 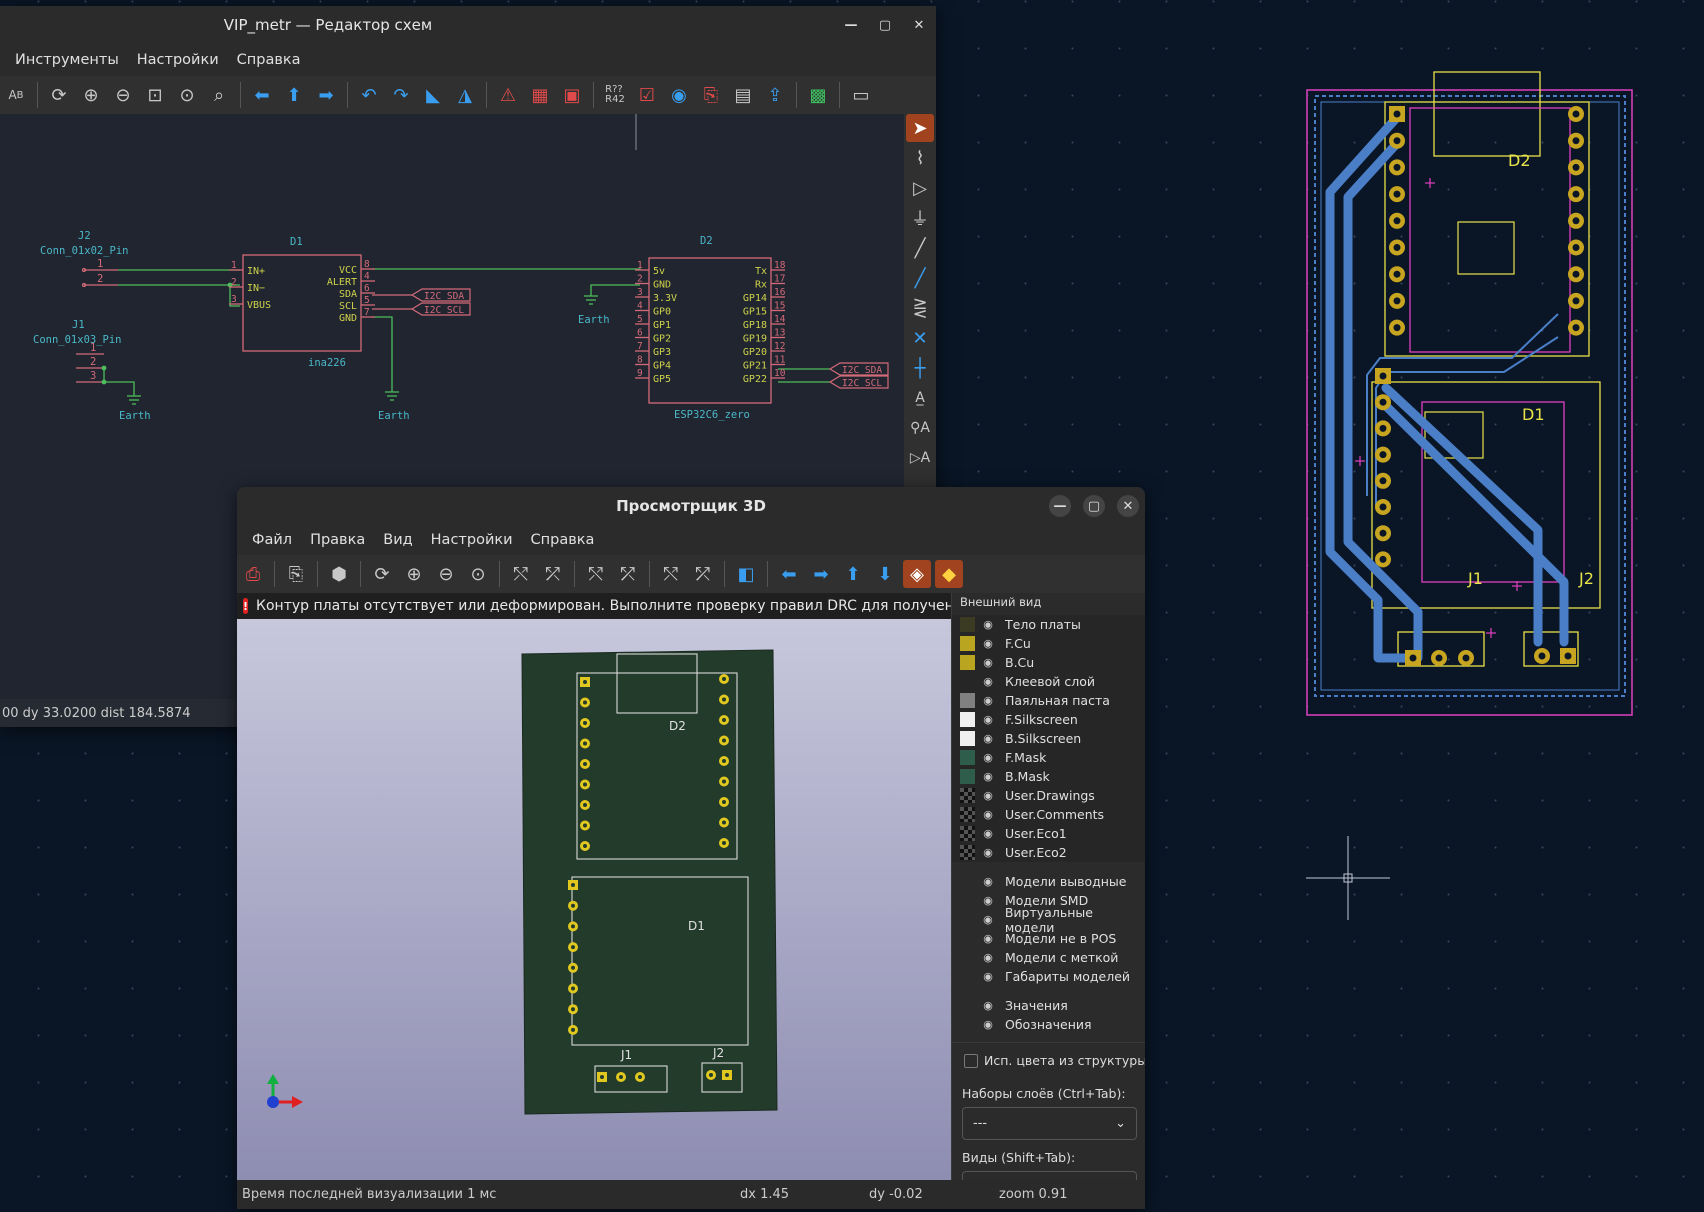 What do you see at coordinates (971, 1060) in the screenshot?
I see `checkbox-box` at bounding box center [971, 1060].